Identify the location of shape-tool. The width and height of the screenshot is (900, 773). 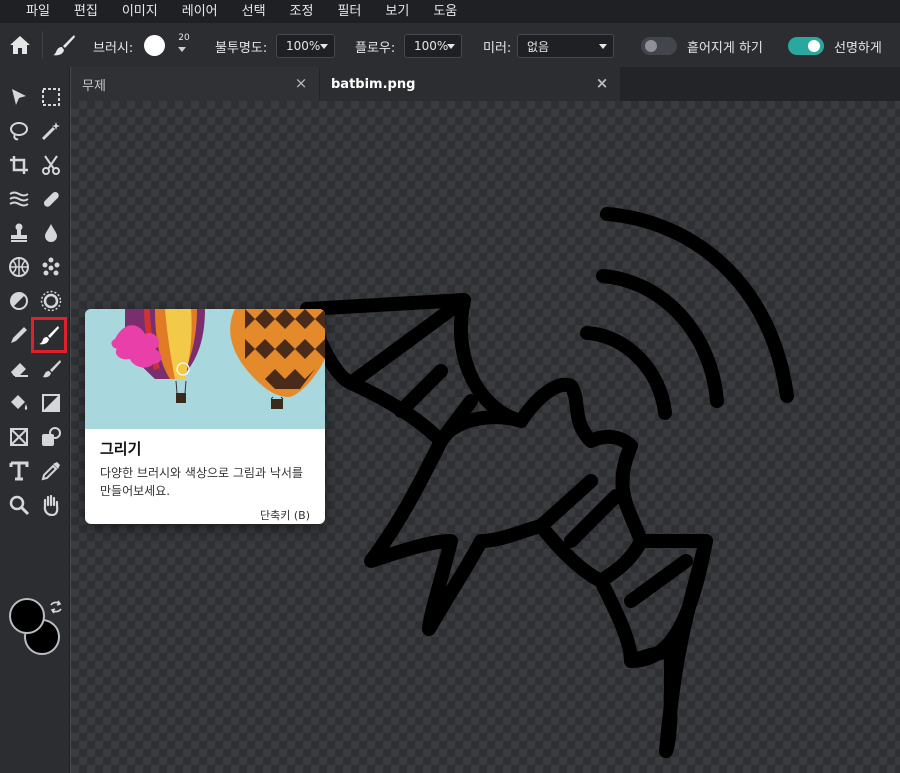
(51, 437).